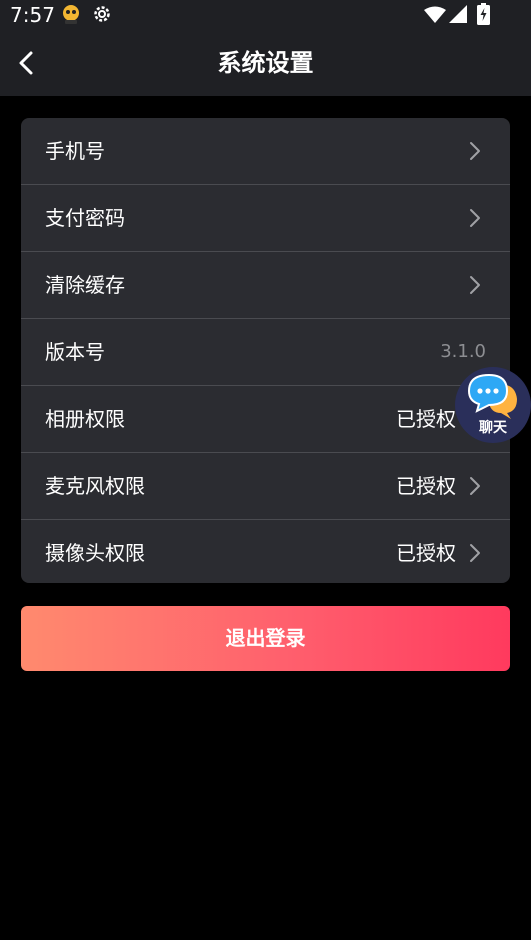 The image size is (531, 940). What do you see at coordinates (75, 352) in the screenshot?
I see `row-label: 版本号` at bounding box center [75, 352].